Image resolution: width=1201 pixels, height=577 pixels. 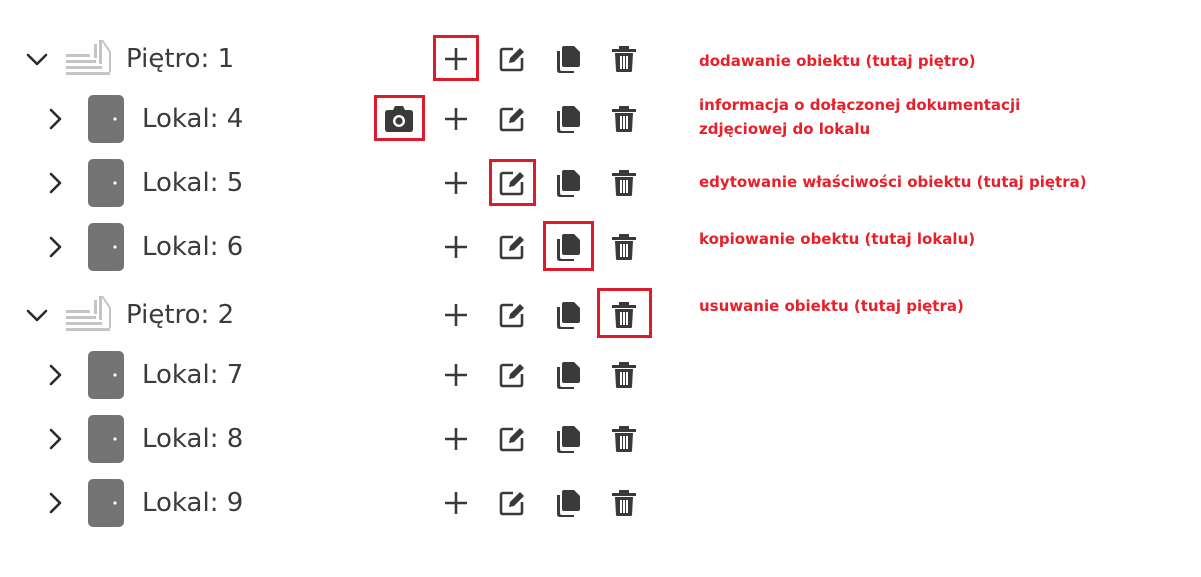 What do you see at coordinates (192, 119) in the screenshot?
I see `node-label: Lokal: 4` at bounding box center [192, 119].